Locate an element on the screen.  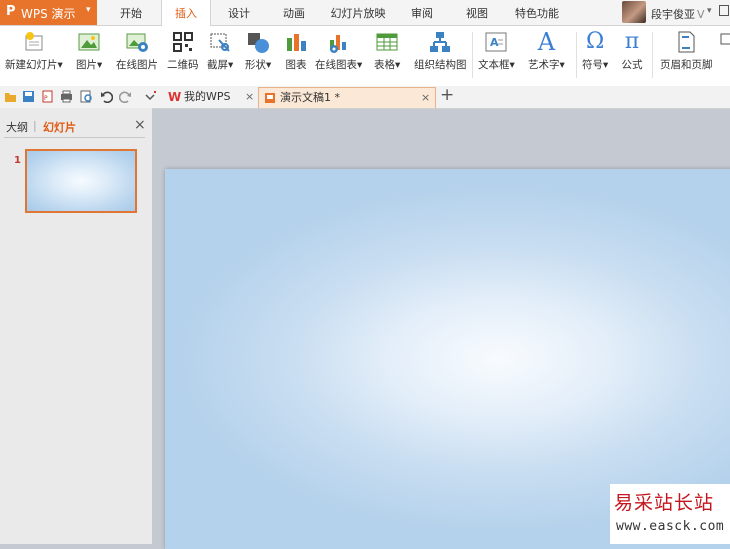
wordart-icon: A is located at coordinates (546, 42).